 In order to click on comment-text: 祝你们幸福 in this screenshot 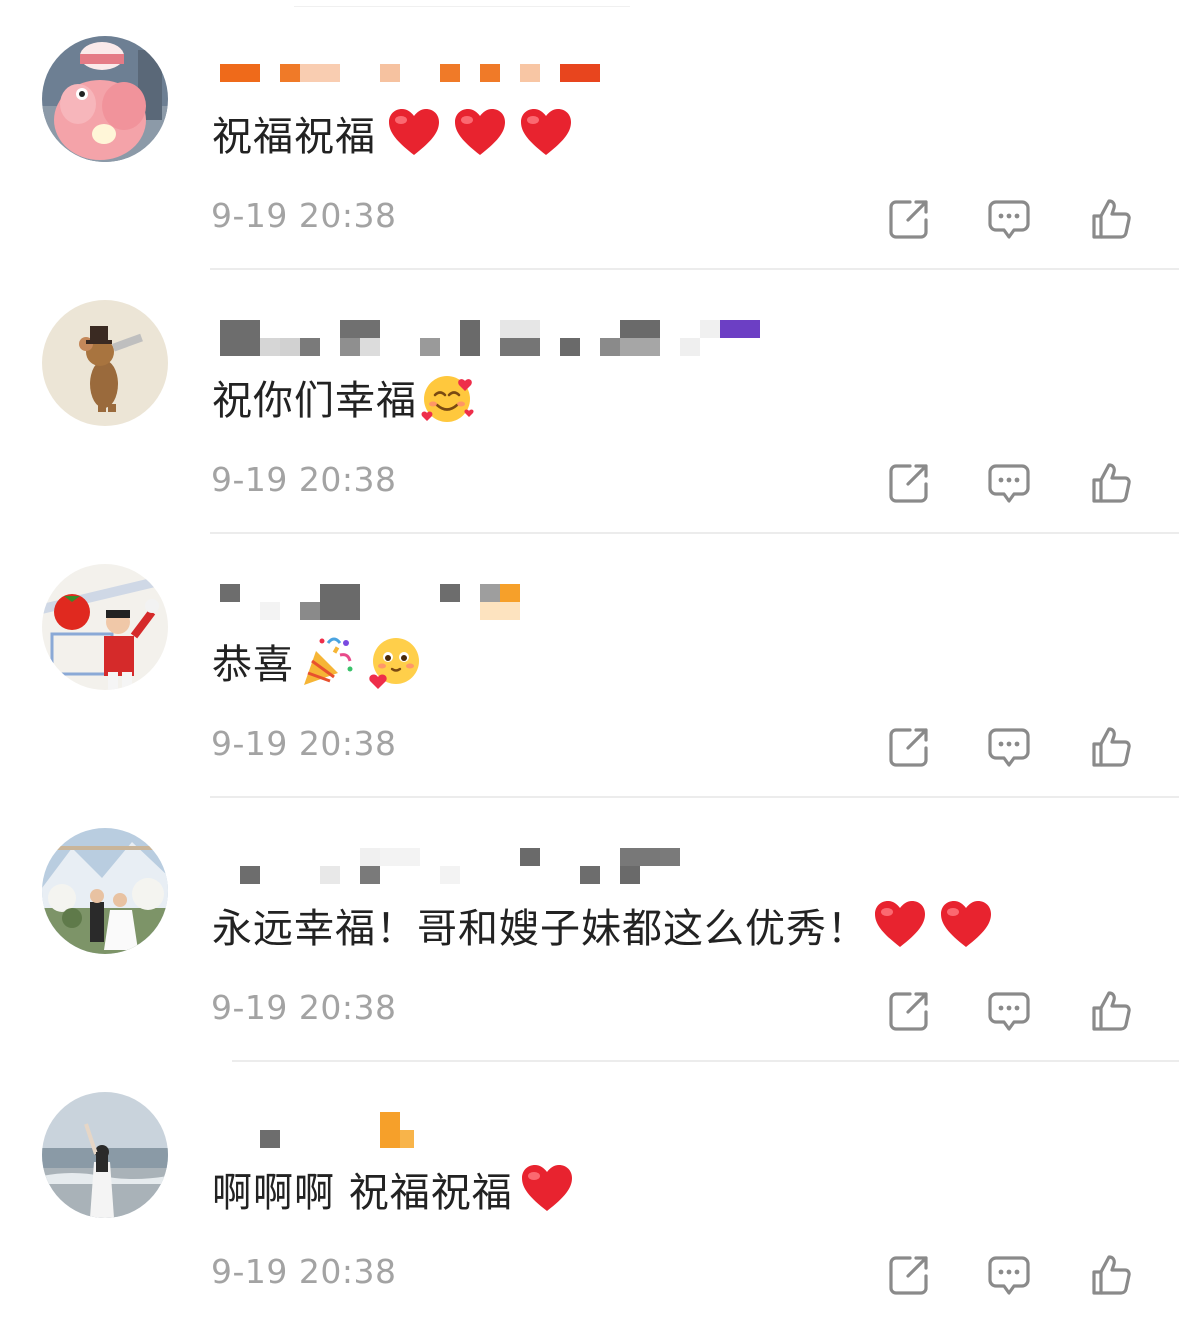, I will do `click(343, 397)`.